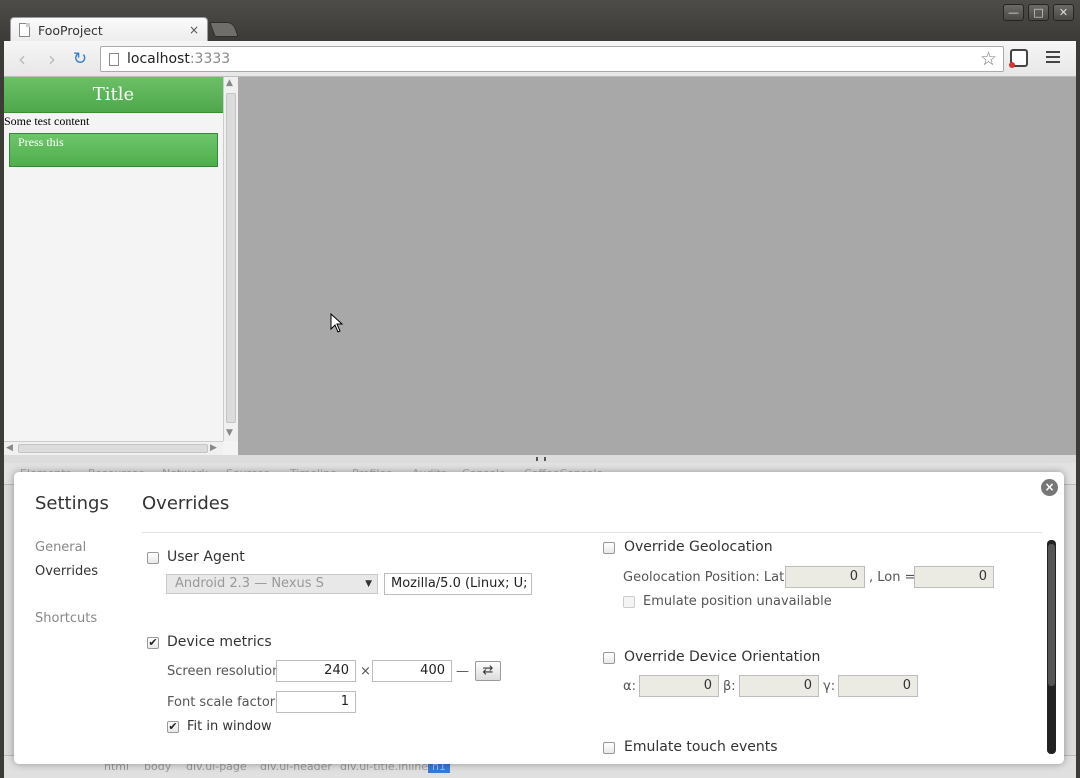 This screenshot has height=778, width=1080. Describe the element at coordinates (722, 657) in the screenshot. I see `override-orientation-label: Override Device Orientation` at that location.